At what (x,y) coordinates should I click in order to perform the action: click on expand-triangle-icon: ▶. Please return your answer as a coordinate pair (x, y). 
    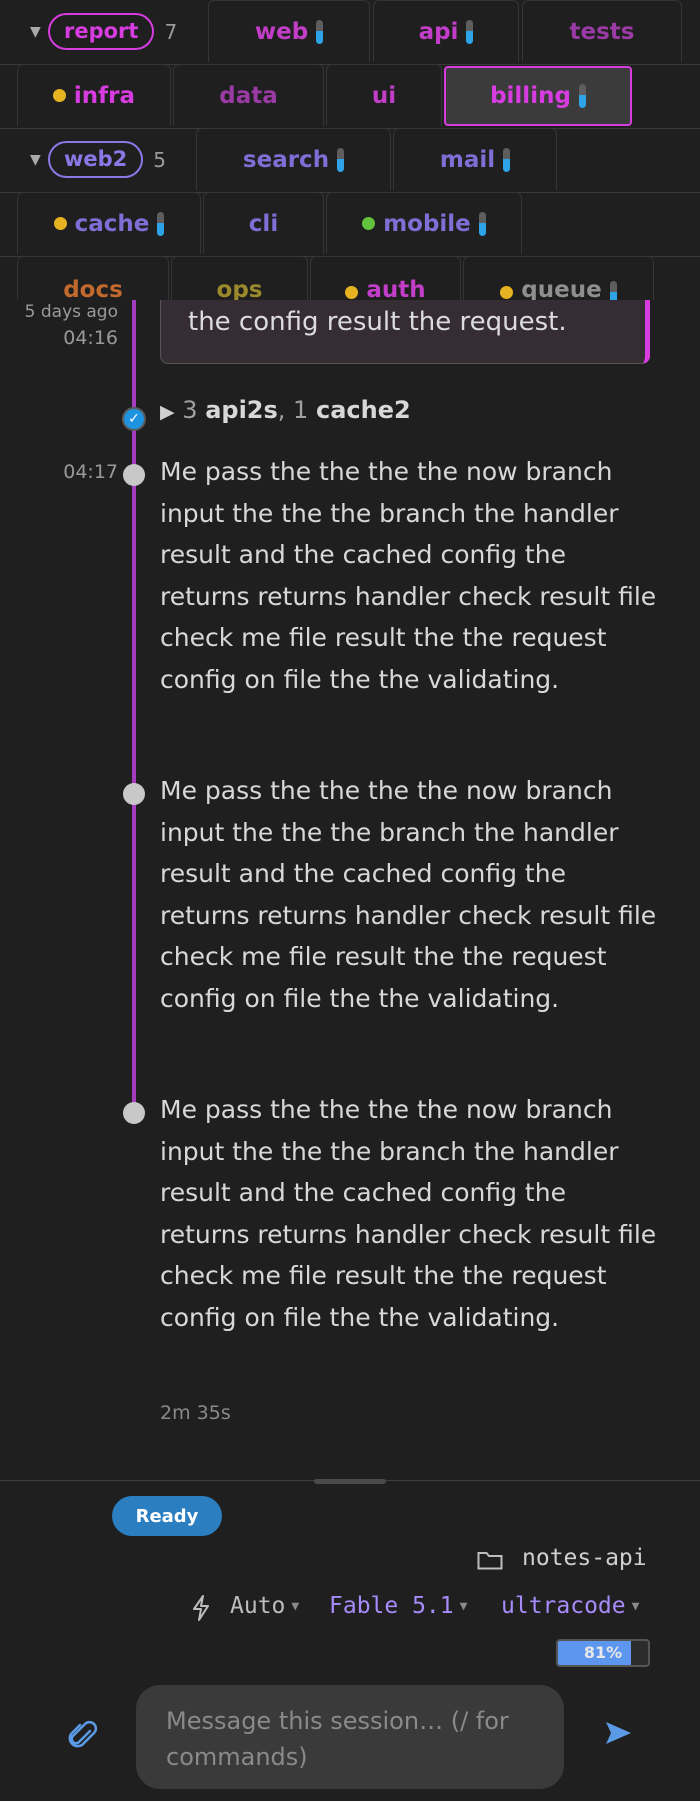
    Looking at the image, I should click on (167, 412).